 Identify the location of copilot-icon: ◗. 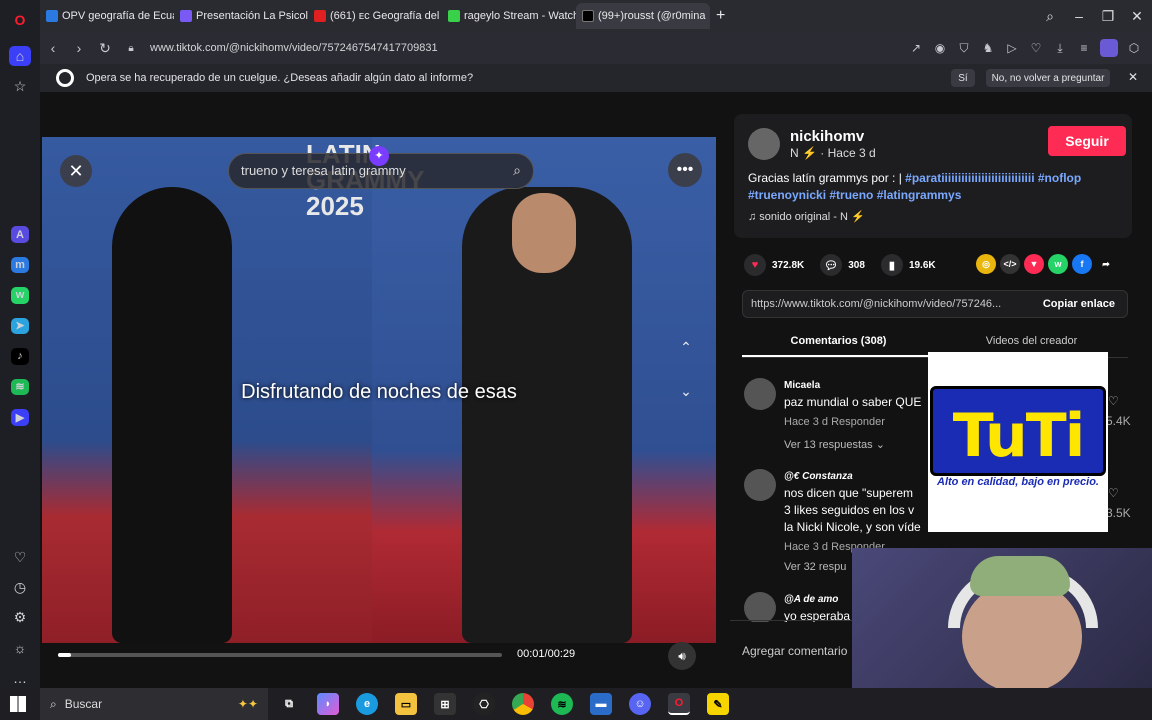
(328, 704).